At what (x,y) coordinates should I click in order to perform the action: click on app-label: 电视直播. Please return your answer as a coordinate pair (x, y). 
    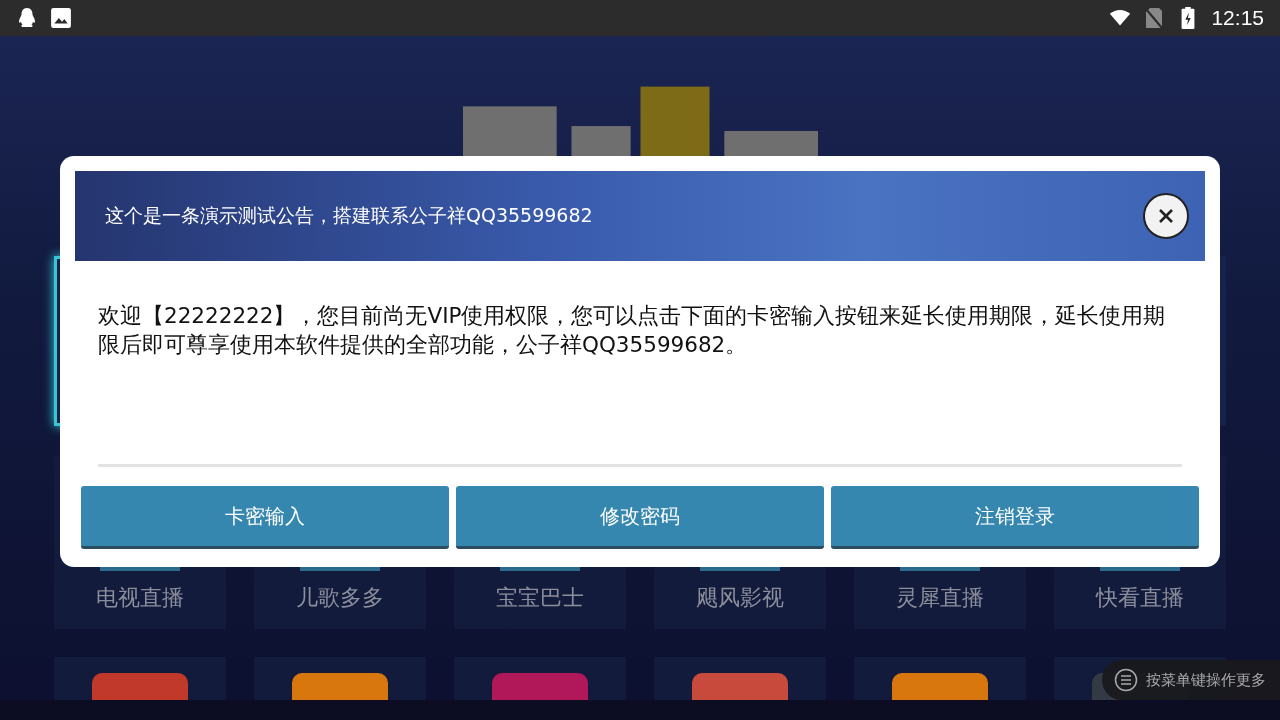
    Looking at the image, I should click on (140, 598).